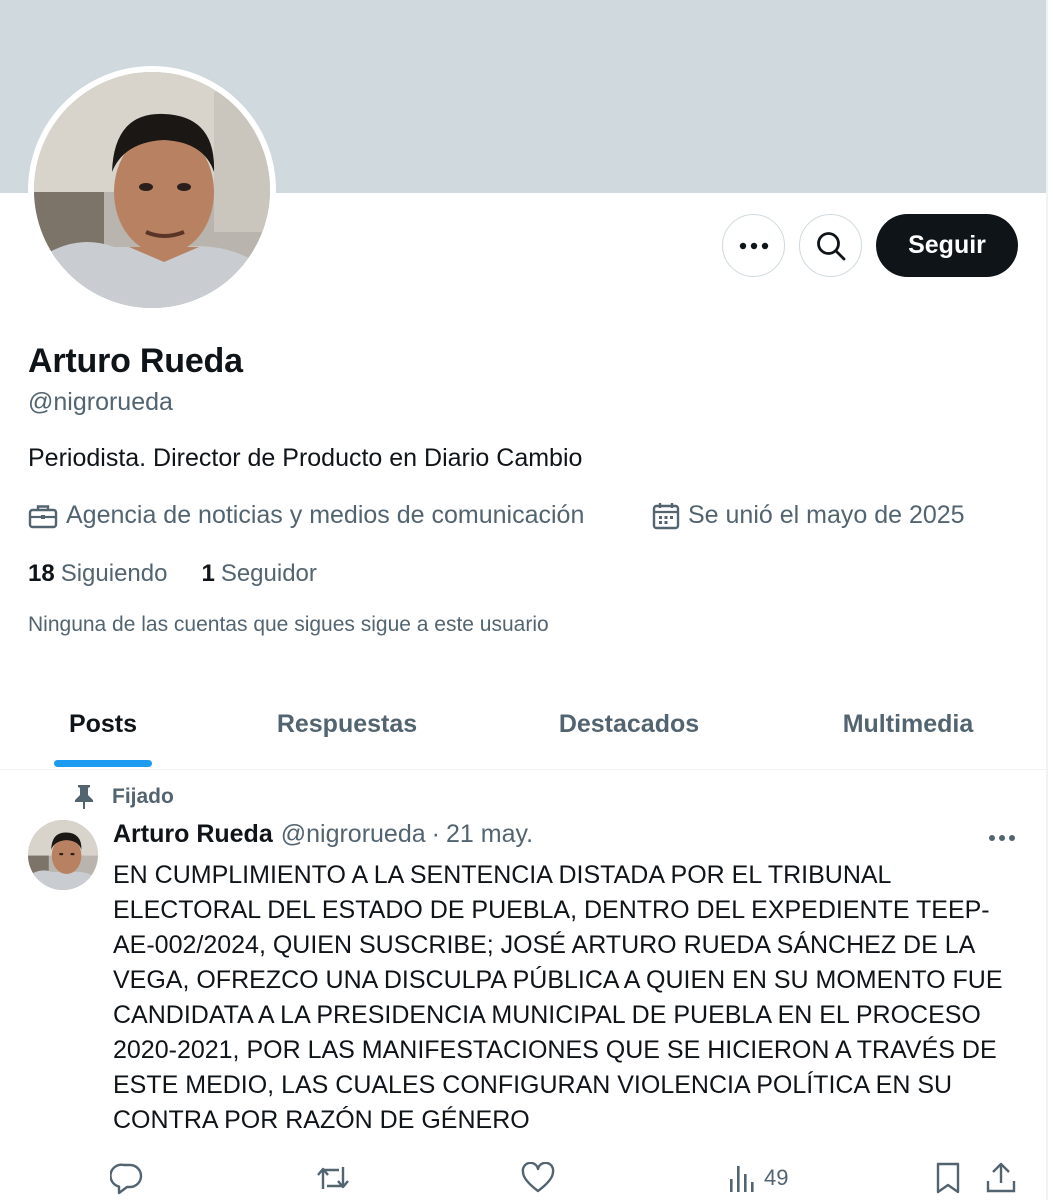 The width and height of the screenshot is (1053, 1200). Describe the element at coordinates (908, 724) in the screenshot. I see `tab-multimedia: Multimedia` at that location.